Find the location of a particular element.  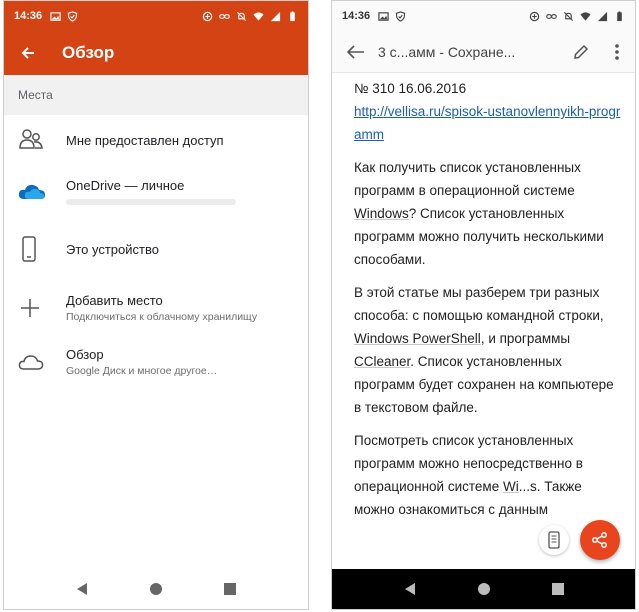

reading-view-button is located at coordinates (554, 540).